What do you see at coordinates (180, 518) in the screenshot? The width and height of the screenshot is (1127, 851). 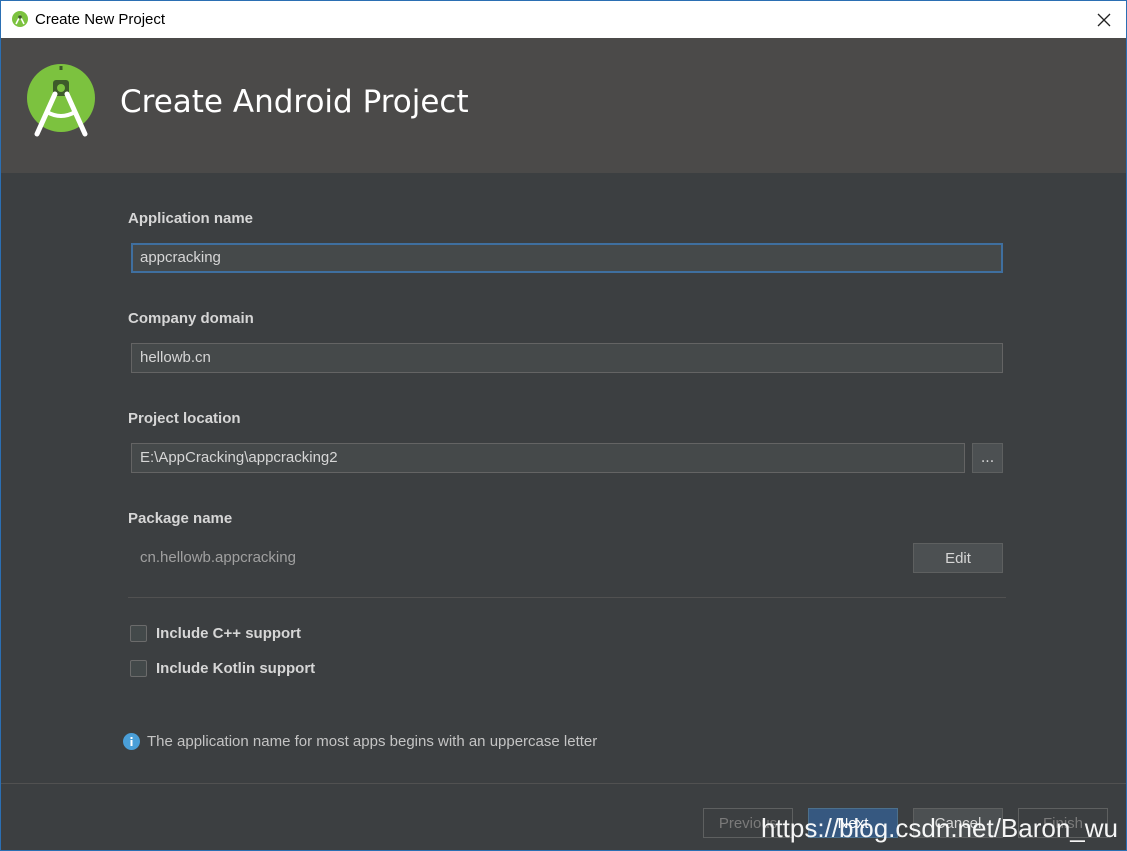 I see `package-name-label: Package name` at bounding box center [180, 518].